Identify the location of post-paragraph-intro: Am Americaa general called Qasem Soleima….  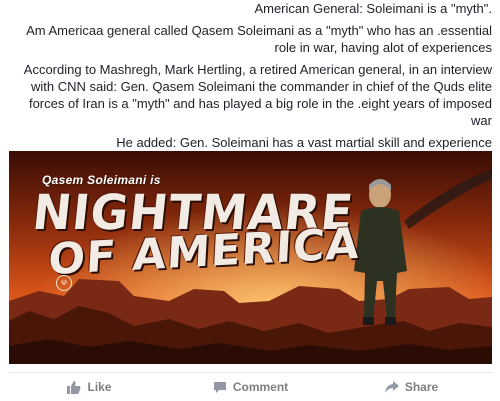
(259, 39).